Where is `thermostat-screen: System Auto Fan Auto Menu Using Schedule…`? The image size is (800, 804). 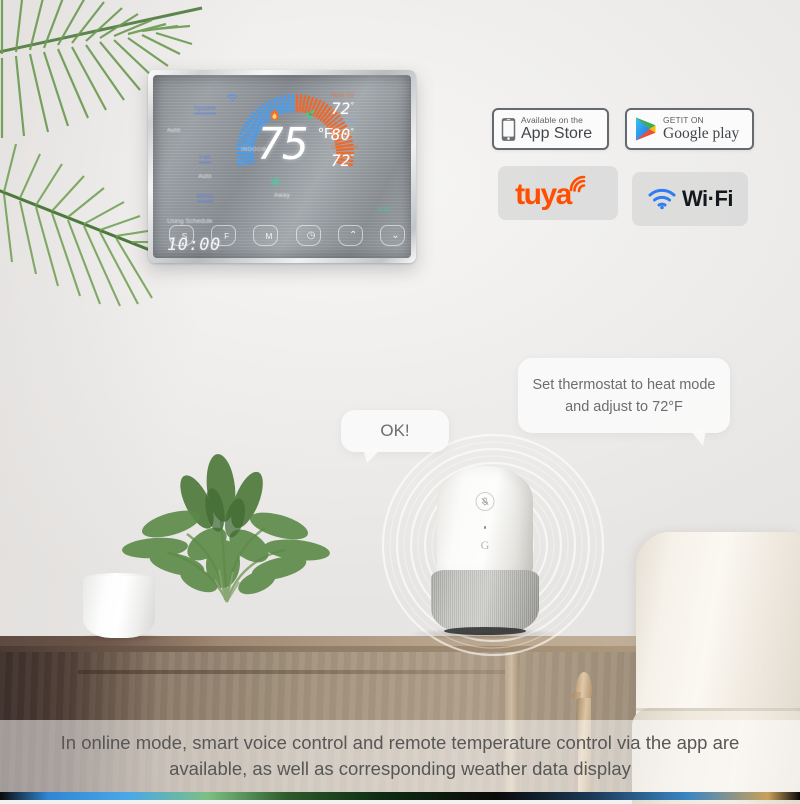 thermostat-screen: System Auto Fan Auto Menu Using Schedule… is located at coordinates (282, 166).